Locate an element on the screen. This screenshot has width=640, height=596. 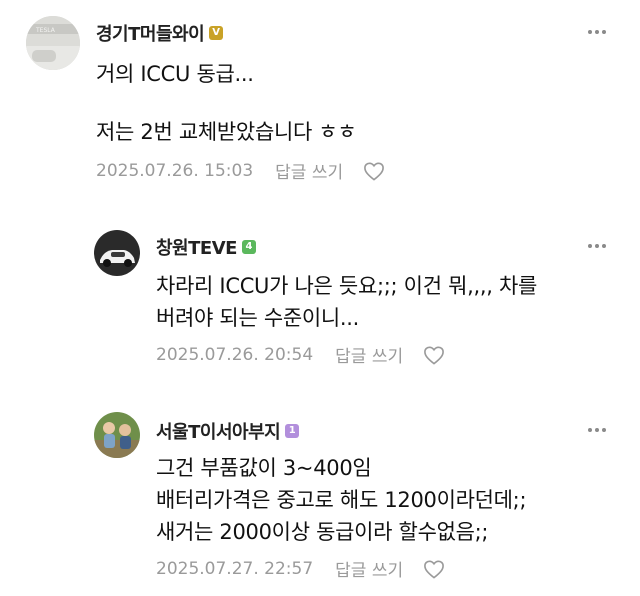
level-badge: V is located at coordinates (216, 33).